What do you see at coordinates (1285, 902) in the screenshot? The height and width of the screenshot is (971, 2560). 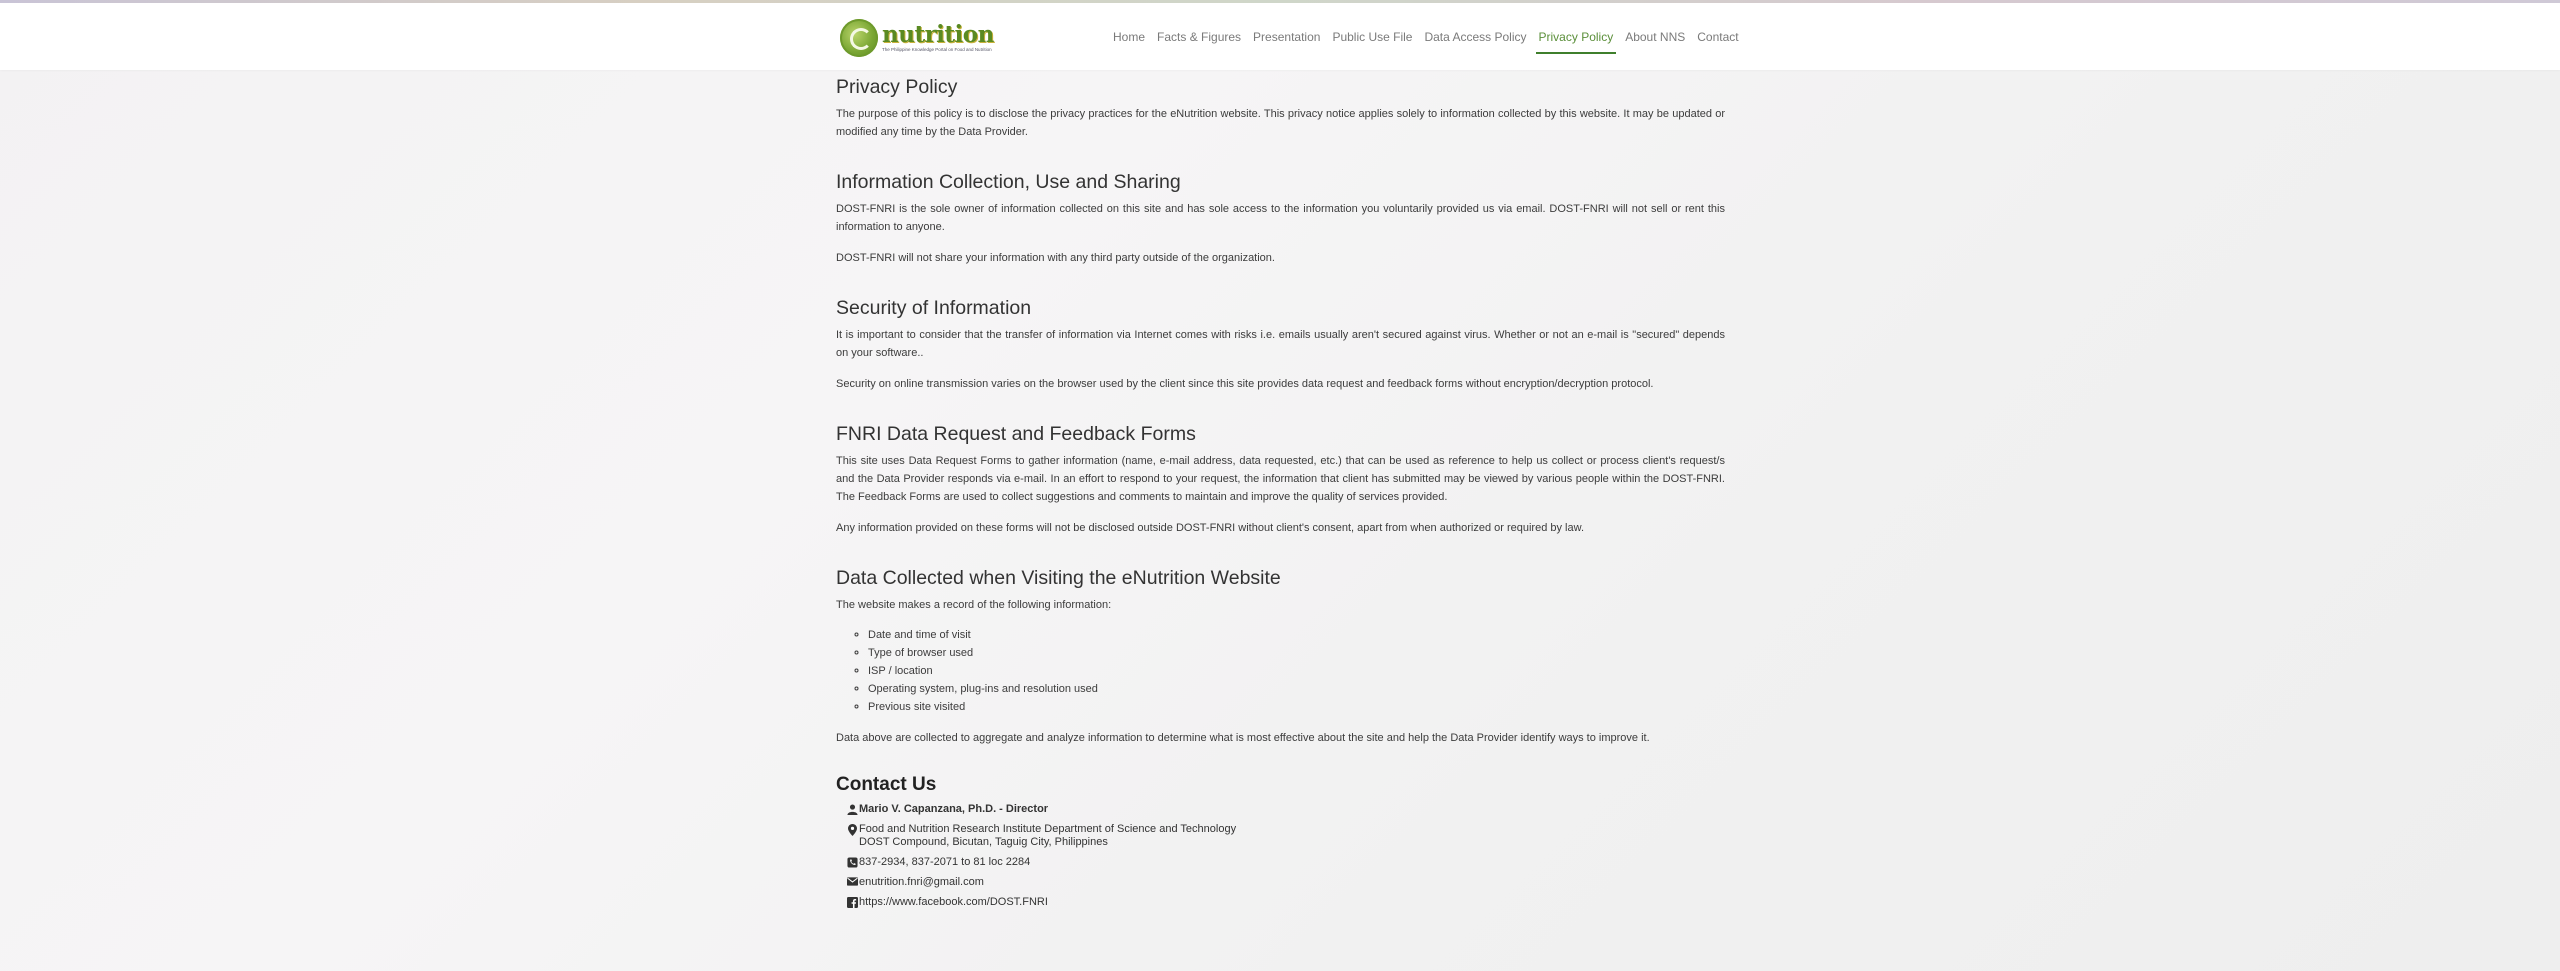 I see `contact-facebook-row: https://www.facebook.com/DOST.FNRI` at bounding box center [1285, 902].